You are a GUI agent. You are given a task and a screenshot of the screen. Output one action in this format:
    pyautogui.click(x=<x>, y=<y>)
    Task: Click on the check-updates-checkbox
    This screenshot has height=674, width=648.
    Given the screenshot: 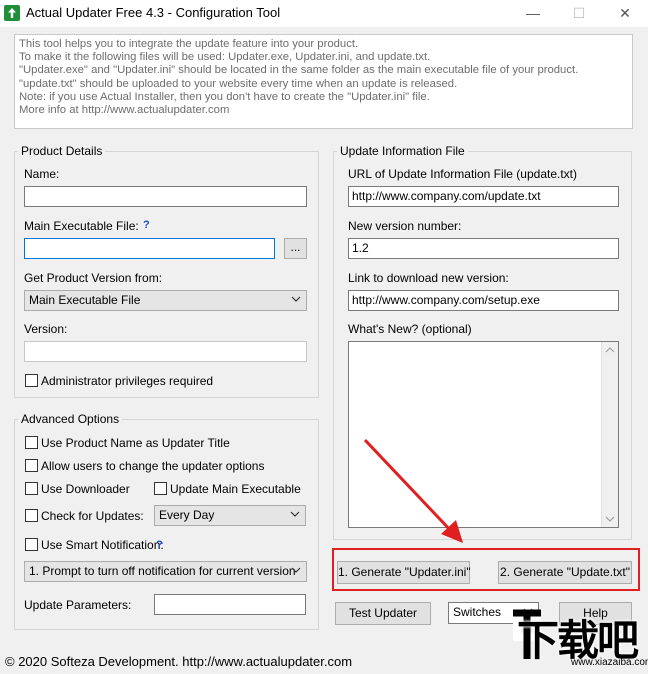 What is the action you would take?
    pyautogui.click(x=31, y=515)
    